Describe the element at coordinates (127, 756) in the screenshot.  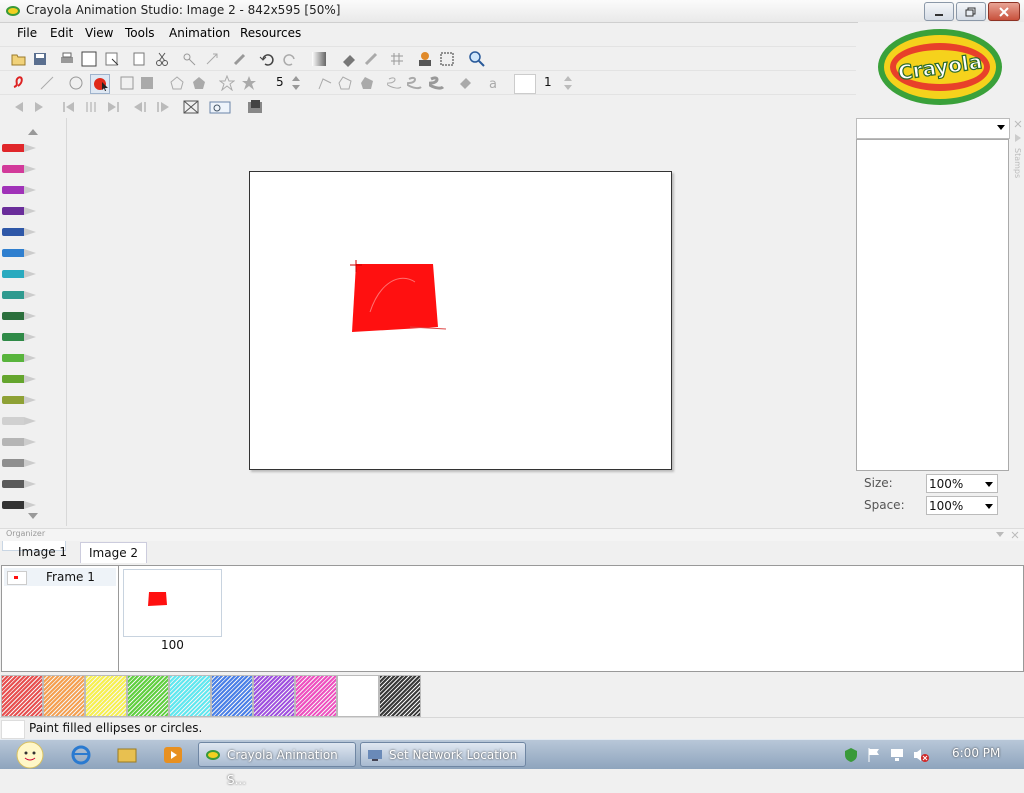
I see `file-explorer-icon` at that location.